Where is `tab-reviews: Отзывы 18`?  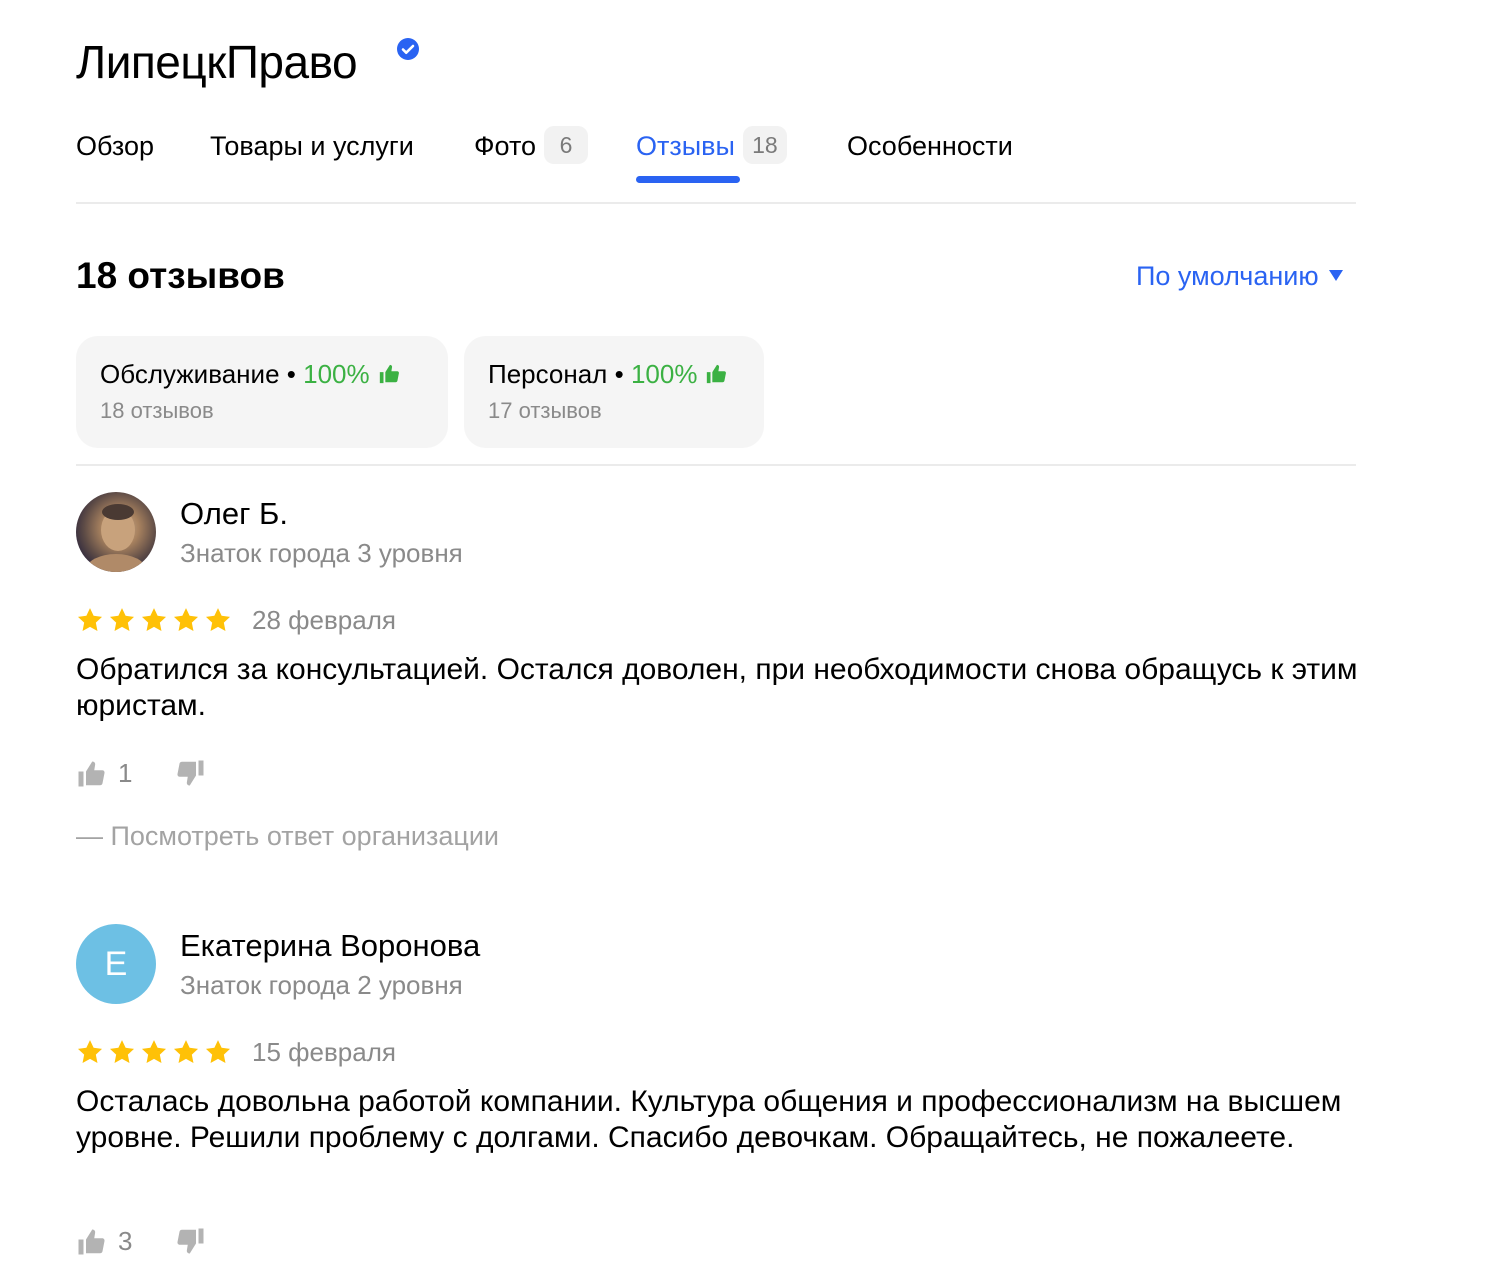 tab-reviews: Отзывы 18 is located at coordinates (711, 146).